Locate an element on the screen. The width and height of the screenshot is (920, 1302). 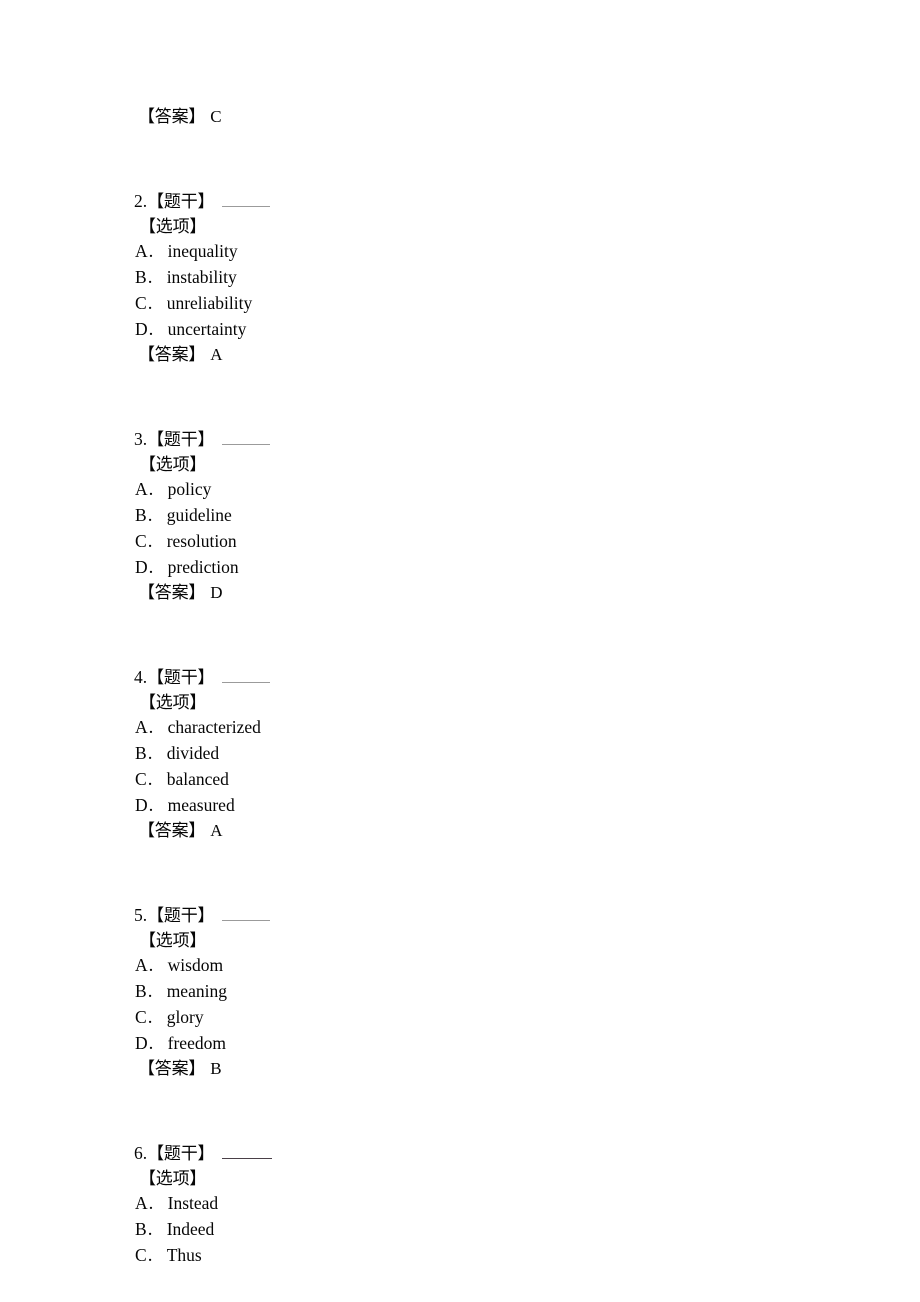
option-row: C ． glory is located at coordinates (484, 1018).